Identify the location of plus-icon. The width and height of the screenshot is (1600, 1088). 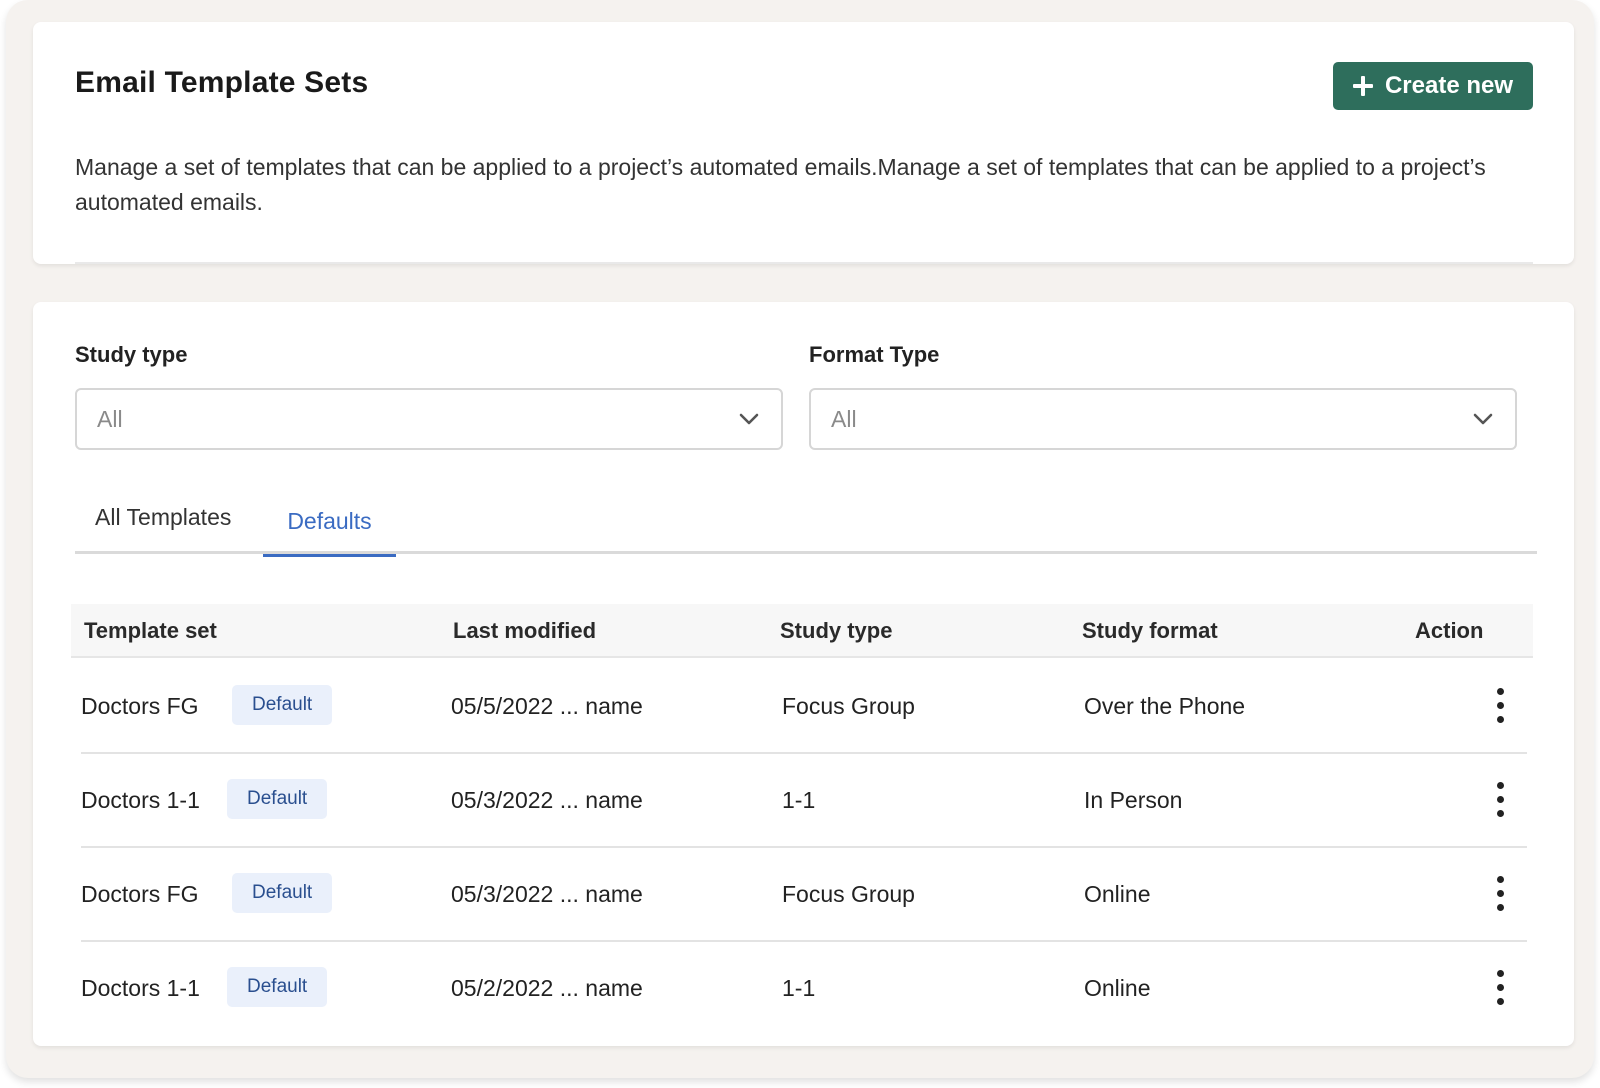
(1362, 86).